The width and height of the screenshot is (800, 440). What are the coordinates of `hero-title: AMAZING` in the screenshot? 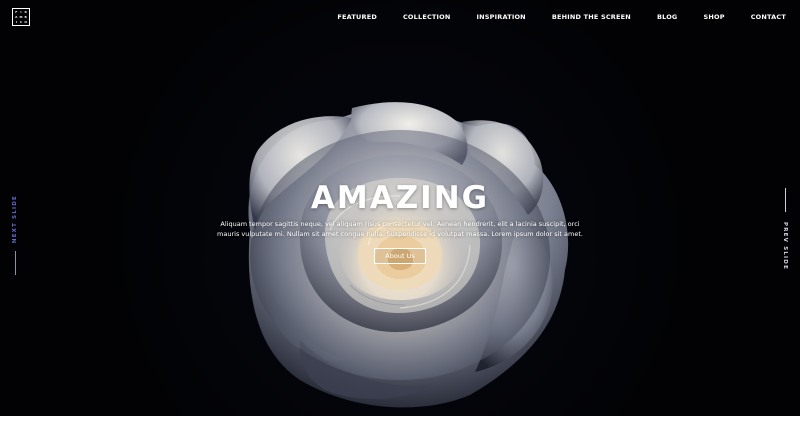 It's located at (400, 198).